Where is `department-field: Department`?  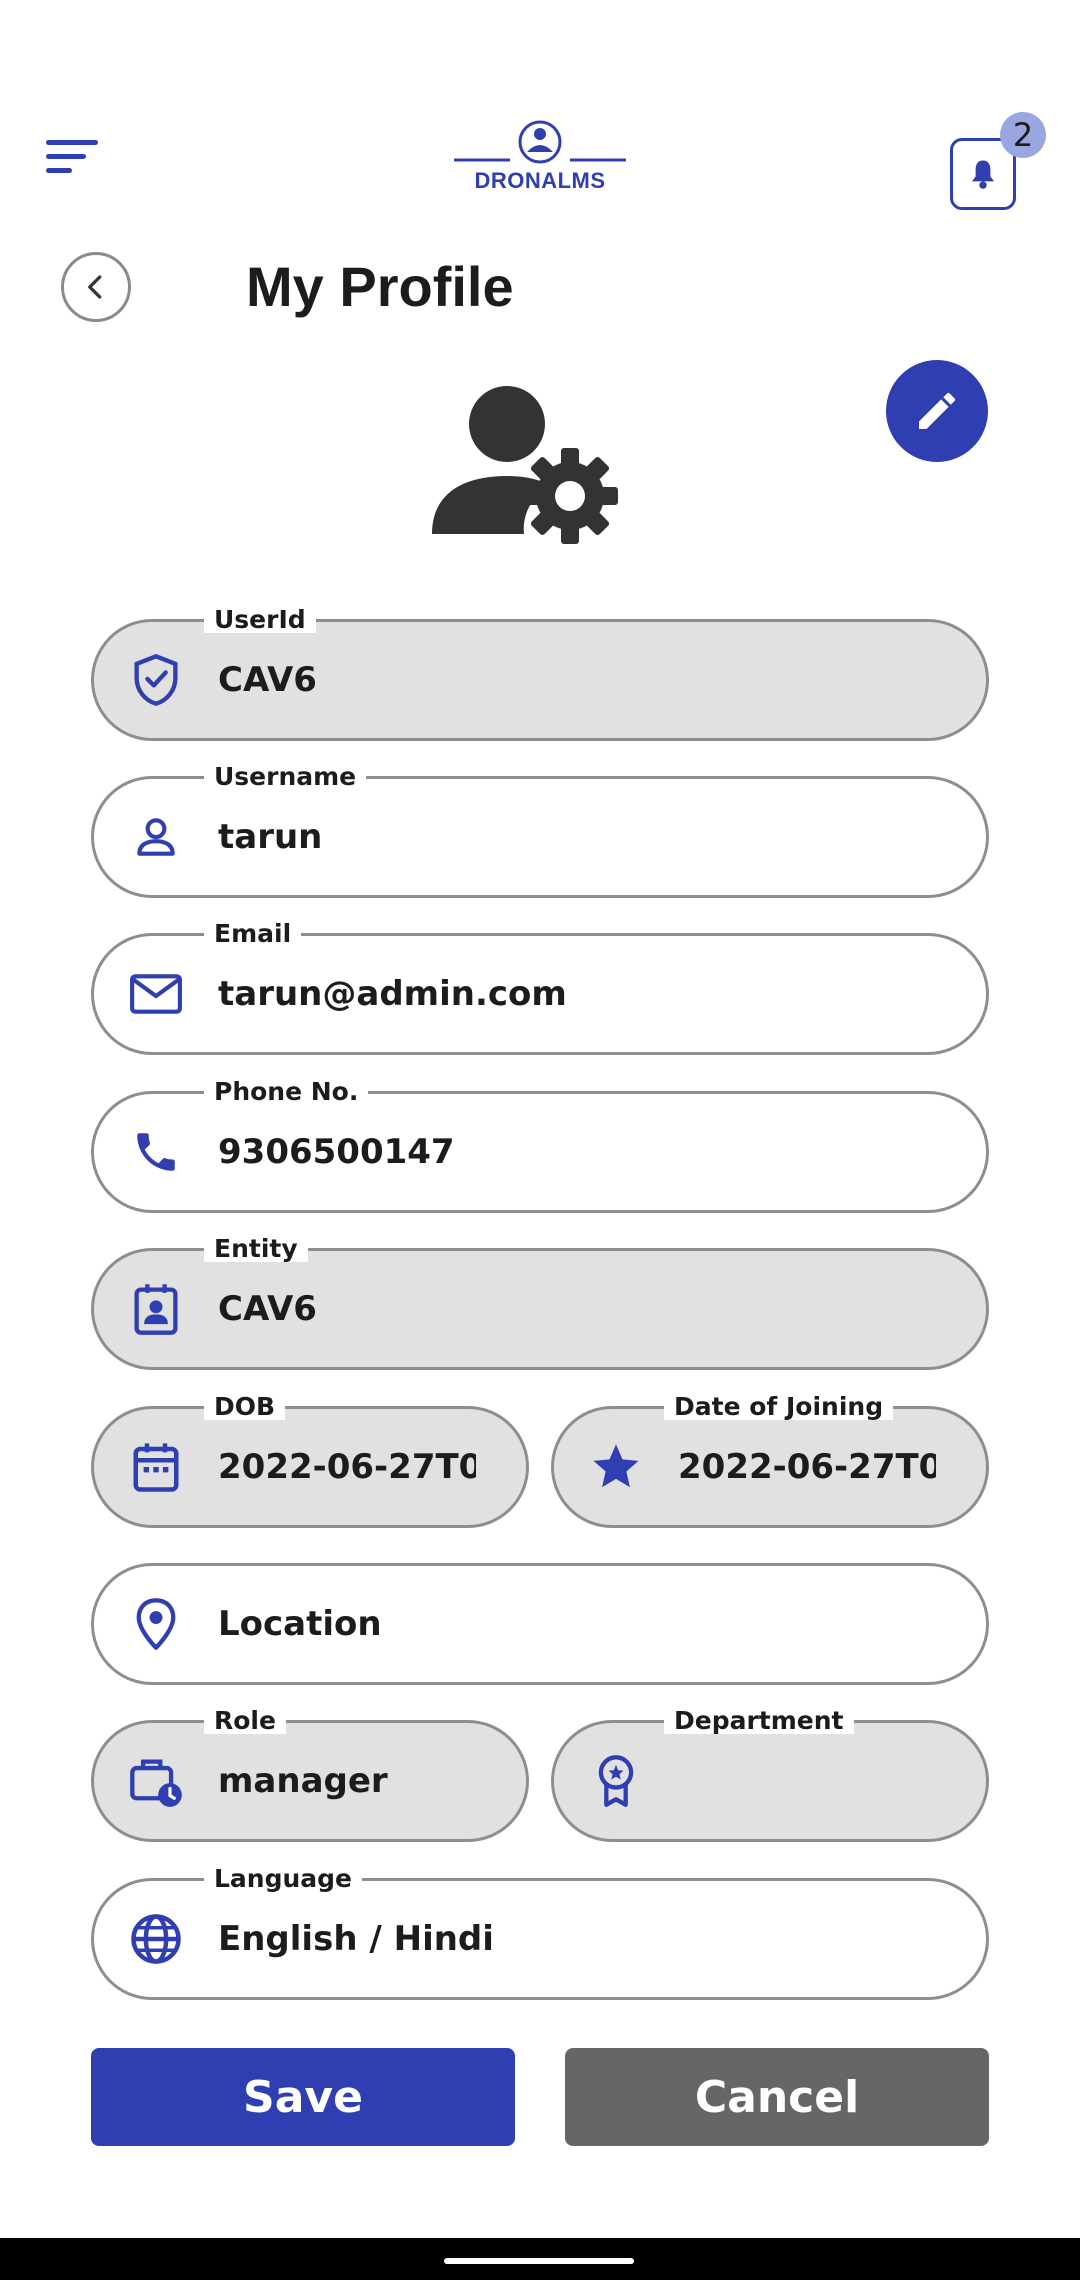
department-field: Department is located at coordinates (770, 1775).